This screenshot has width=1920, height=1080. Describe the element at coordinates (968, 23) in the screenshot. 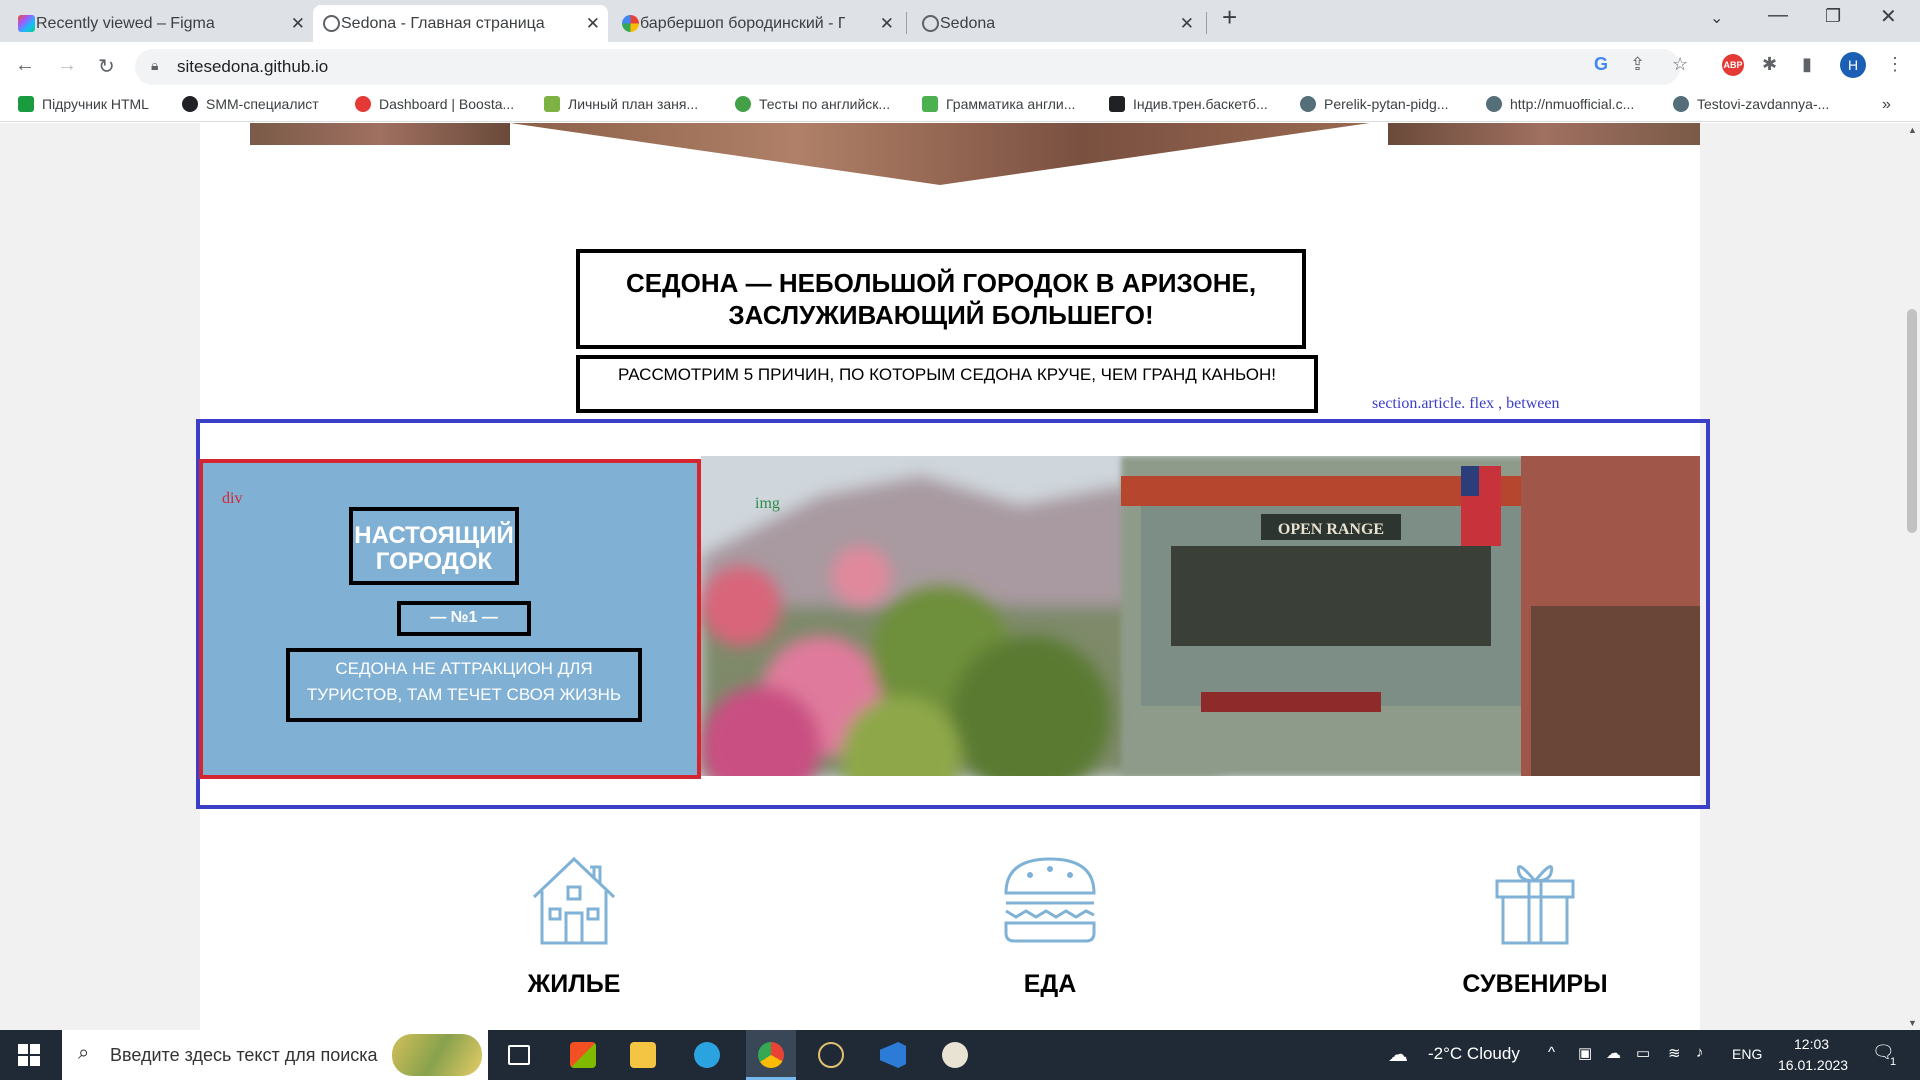

I see `tab-label: Sedona` at that location.